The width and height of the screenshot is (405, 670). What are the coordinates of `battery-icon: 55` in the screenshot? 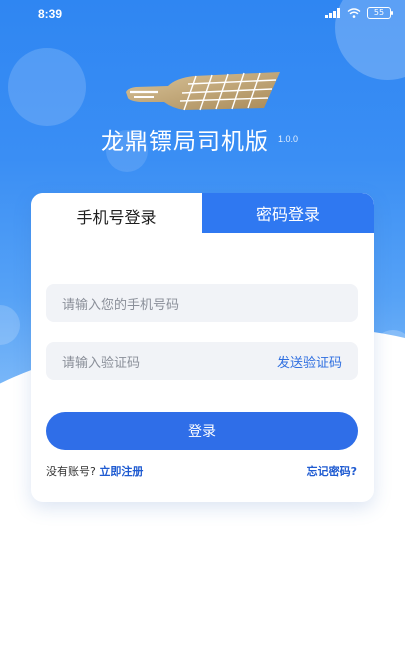 It's located at (380, 13).